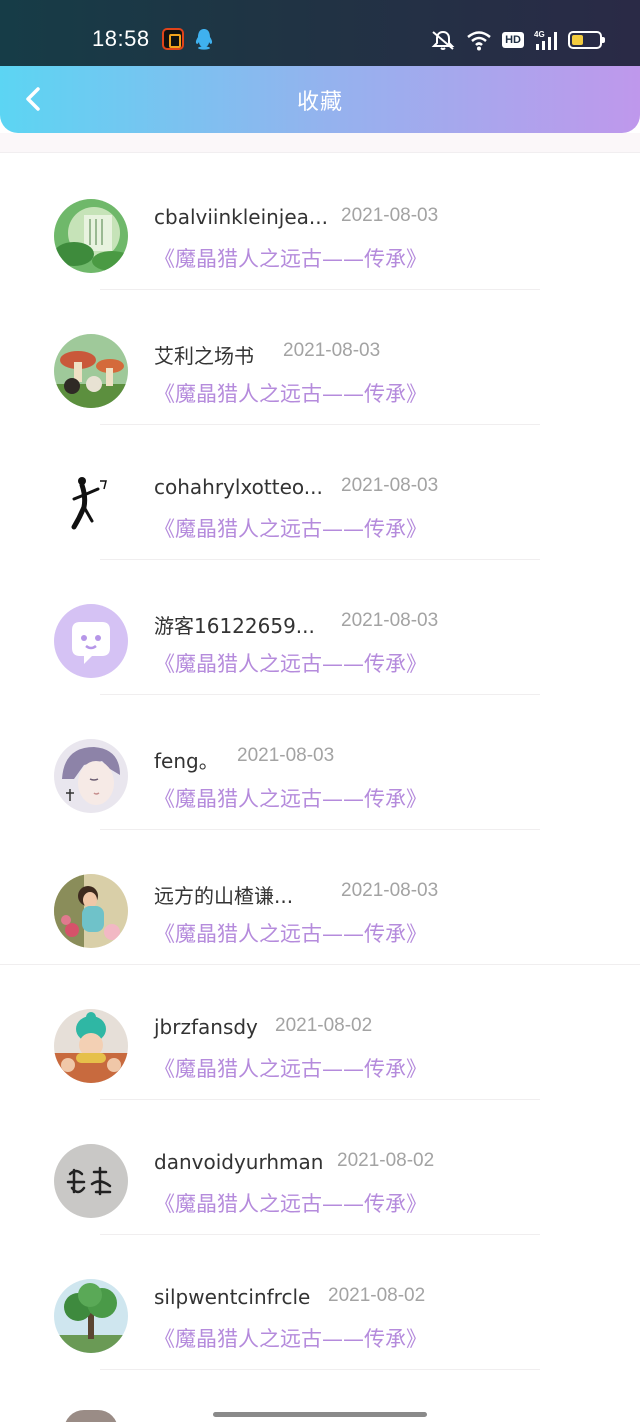 This screenshot has height=1422, width=640. I want to click on app-icon, so click(173, 39).